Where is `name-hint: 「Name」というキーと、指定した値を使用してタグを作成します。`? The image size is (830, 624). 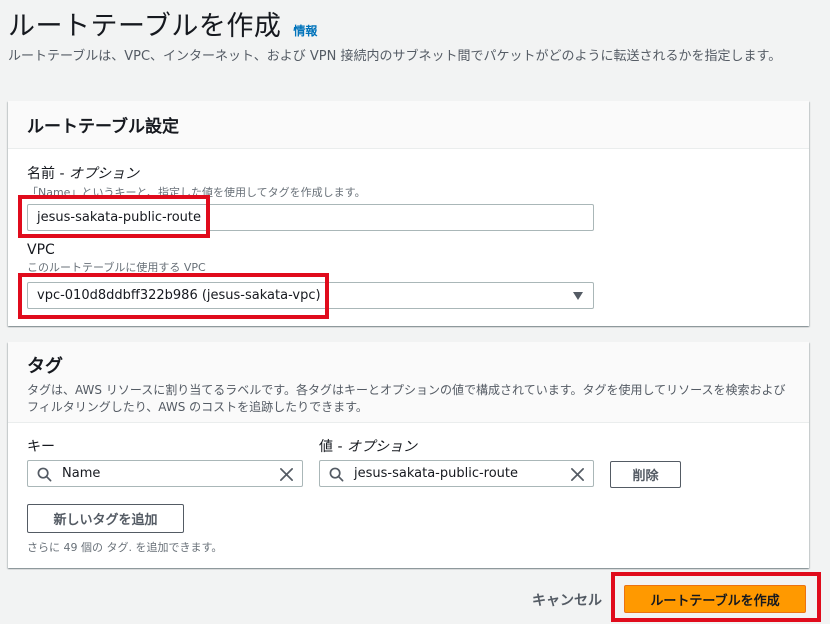
name-hint: 「Name」というキーと、指定した値を使用してタグを作成します。 is located at coordinates (196, 191).